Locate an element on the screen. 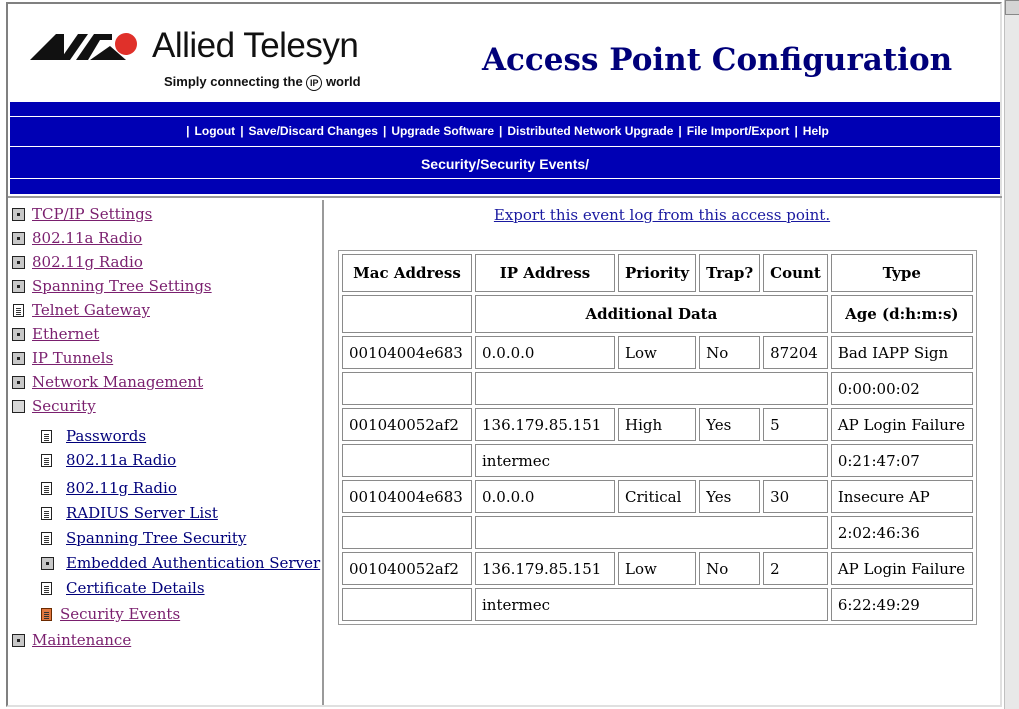  cell-trap: Yes is located at coordinates (730, 496).